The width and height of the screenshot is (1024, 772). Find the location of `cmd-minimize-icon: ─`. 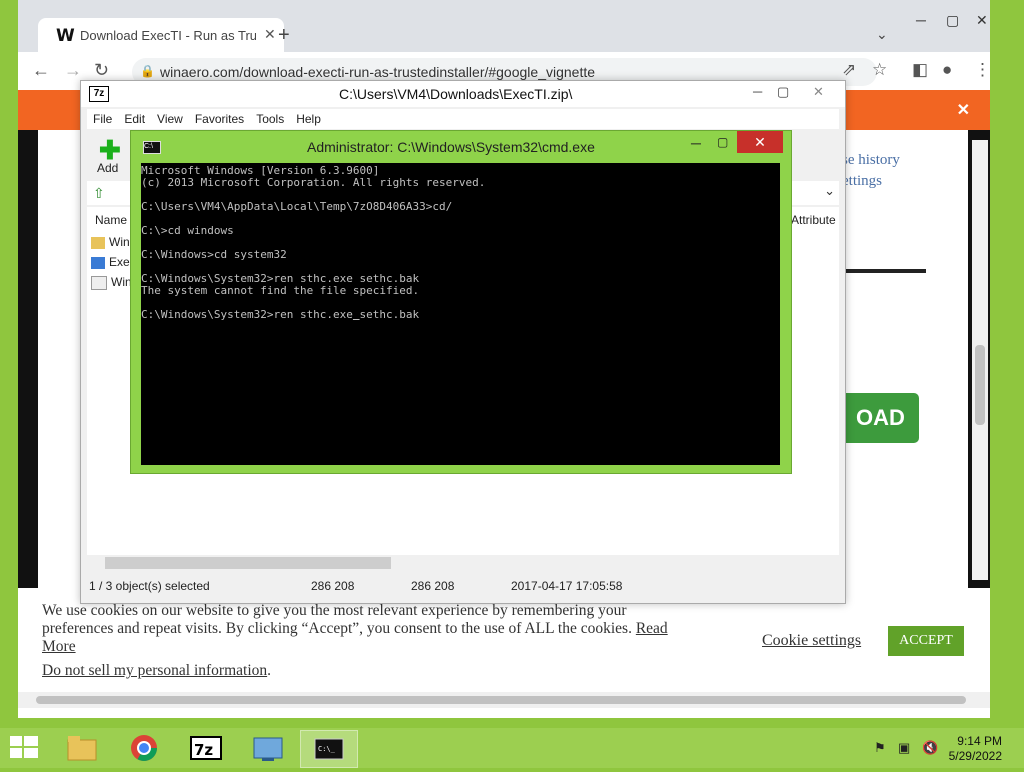

cmd-minimize-icon: ─ is located at coordinates (696, 143).